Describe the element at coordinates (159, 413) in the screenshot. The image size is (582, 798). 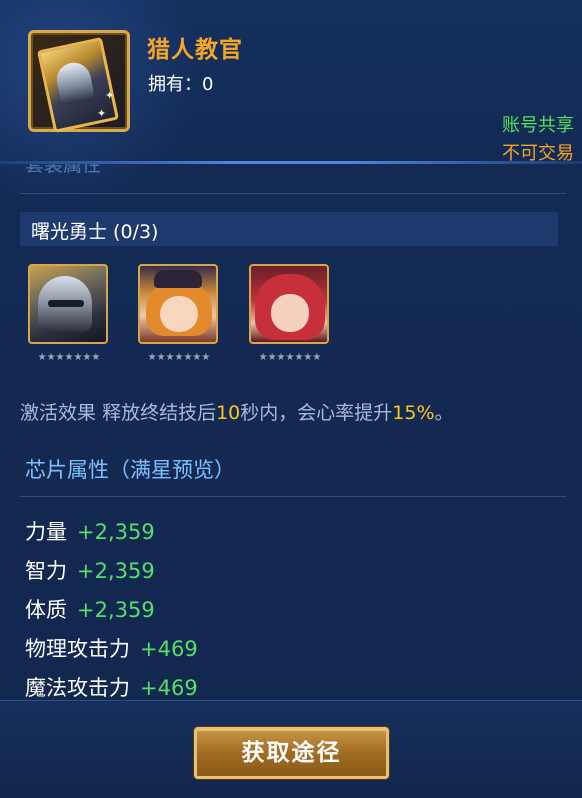
I see `effect-text-1: 释放终结技后` at that location.